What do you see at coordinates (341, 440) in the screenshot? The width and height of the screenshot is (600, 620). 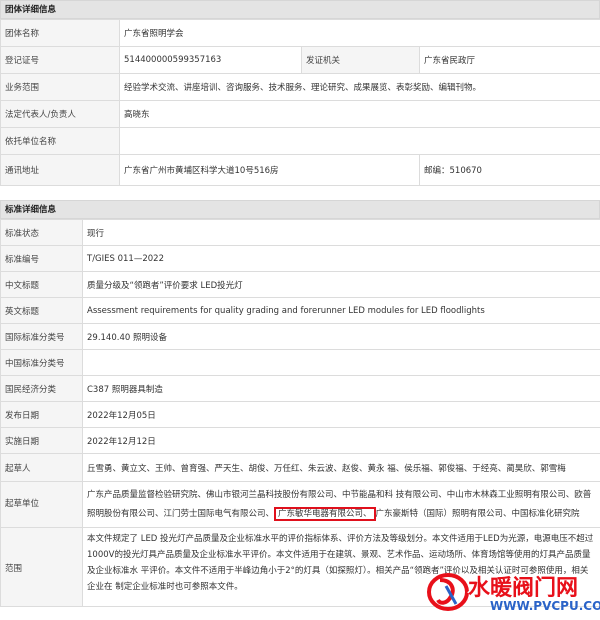 I see `implement-date-value: 2022年12月12日` at bounding box center [341, 440].